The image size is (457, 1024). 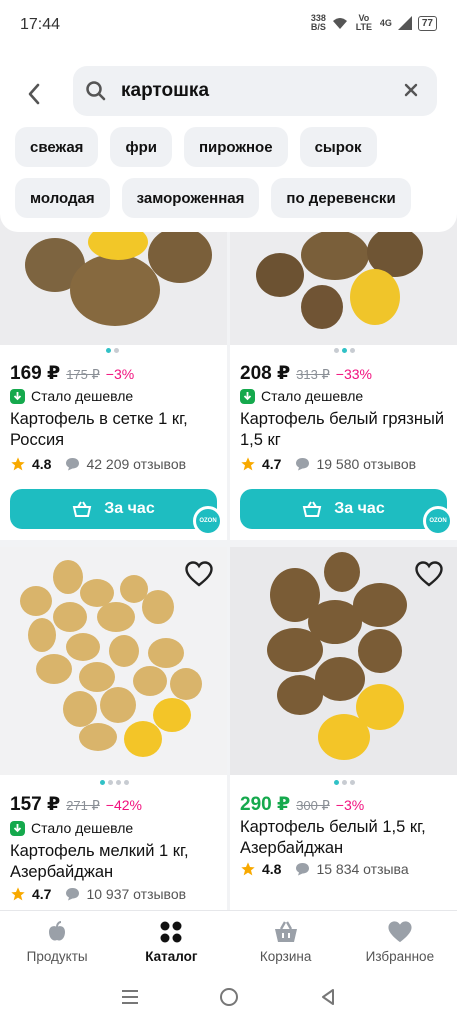 What do you see at coordinates (385, 23) in the screenshot?
I see `signal-label: 4G` at bounding box center [385, 23].